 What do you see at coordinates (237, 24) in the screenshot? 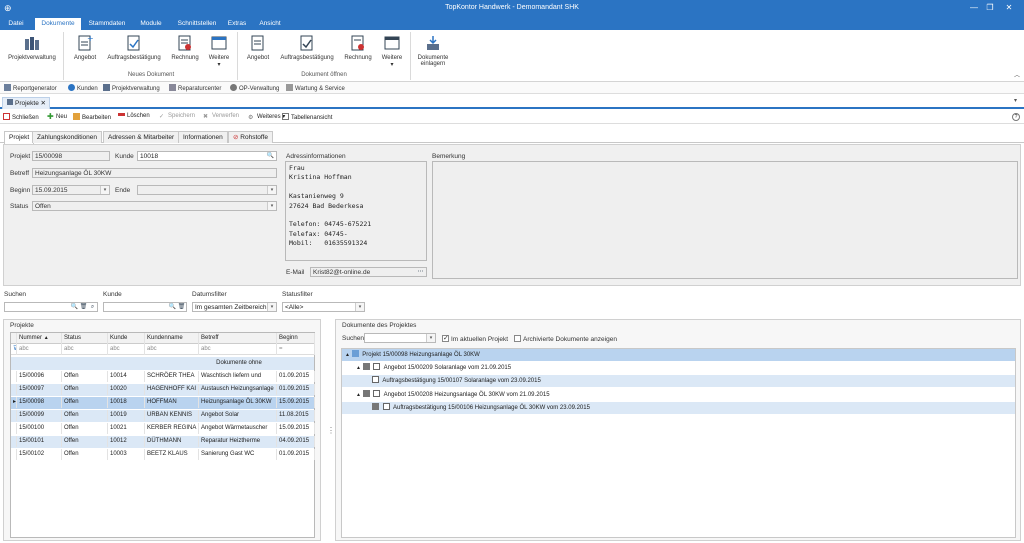
I see `tab-extras: Extras` at bounding box center [237, 24].